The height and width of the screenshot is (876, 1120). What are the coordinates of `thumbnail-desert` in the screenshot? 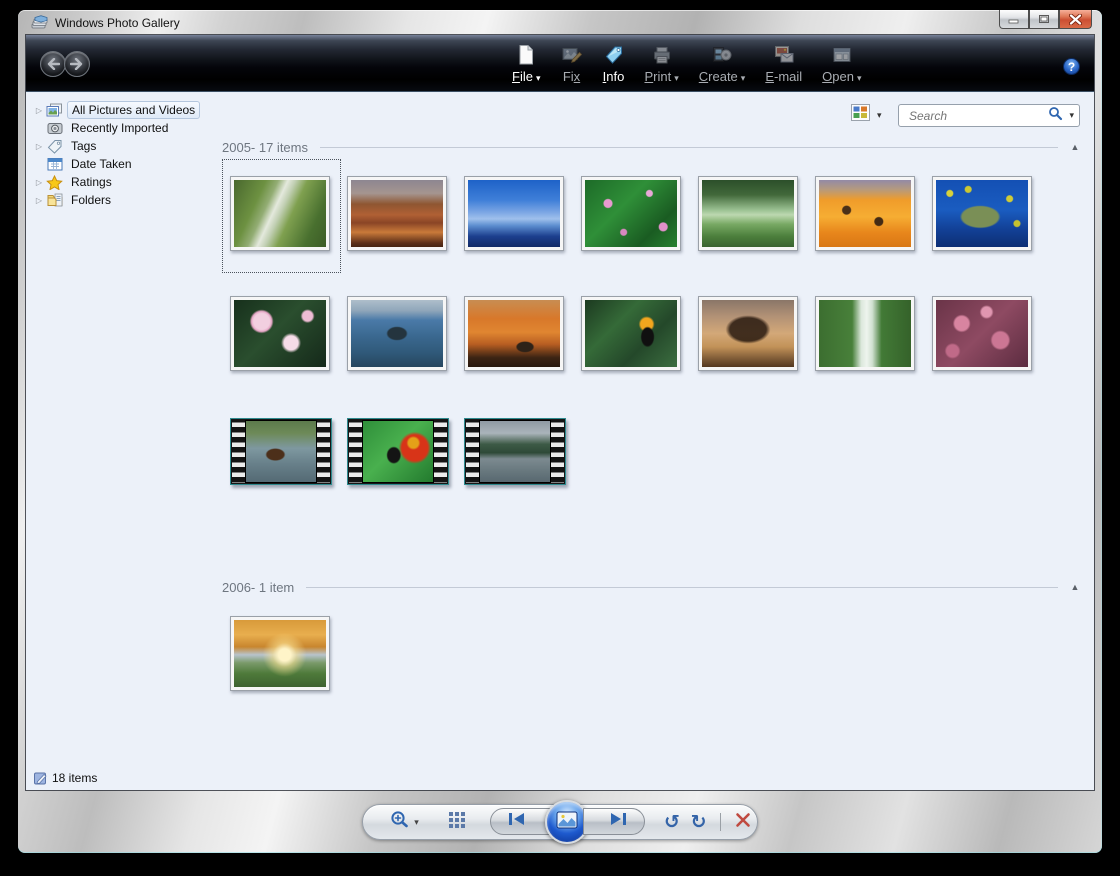 It's located at (405, 213).